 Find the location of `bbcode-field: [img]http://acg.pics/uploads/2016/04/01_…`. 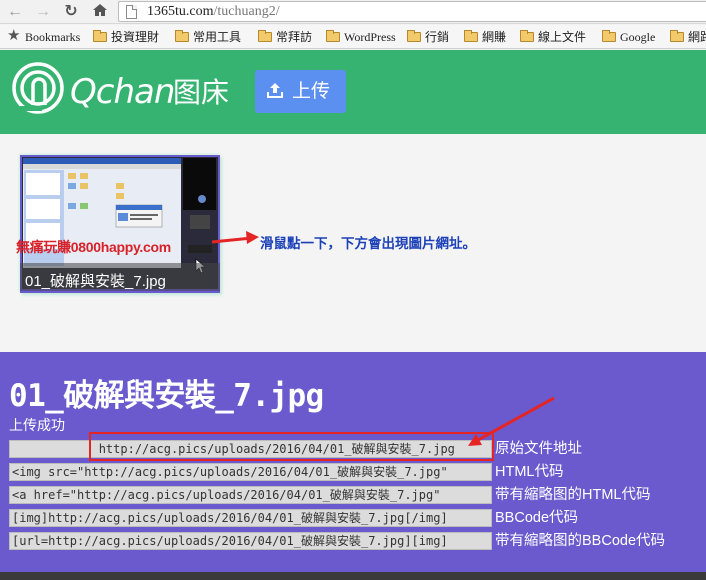

bbcode-field: [img]http://acg.pics/uploads/2016/04/01_… is located at coordinates (250, 518).